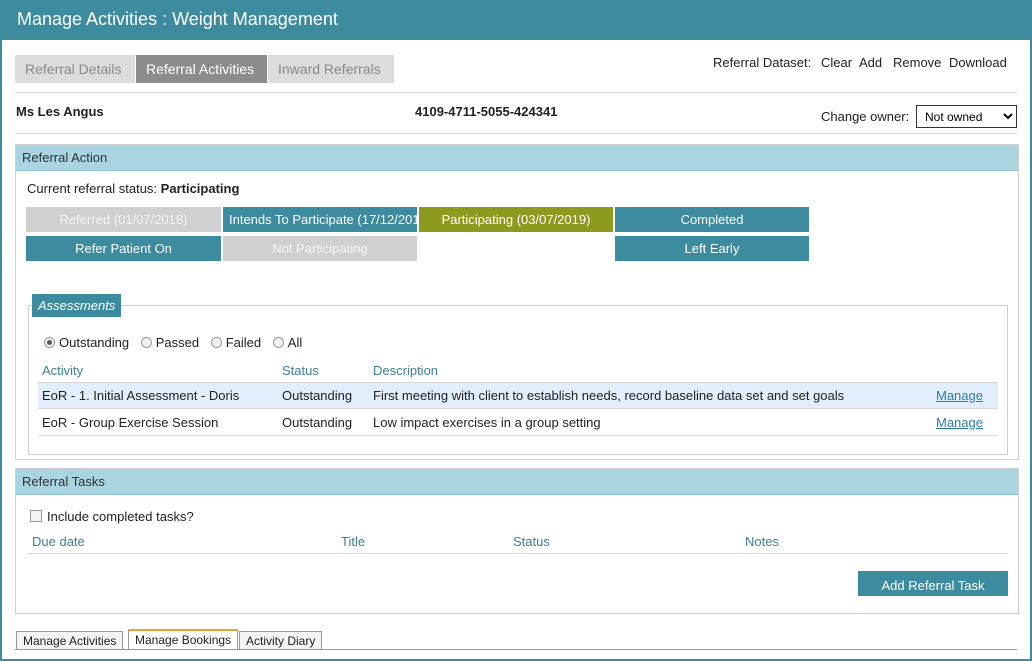 Image resolution: width=1032 pixels, height=661 pixels. Describe the element at coordinates (300, 370) in the screenshot. I see `column-status: Status` at that location.